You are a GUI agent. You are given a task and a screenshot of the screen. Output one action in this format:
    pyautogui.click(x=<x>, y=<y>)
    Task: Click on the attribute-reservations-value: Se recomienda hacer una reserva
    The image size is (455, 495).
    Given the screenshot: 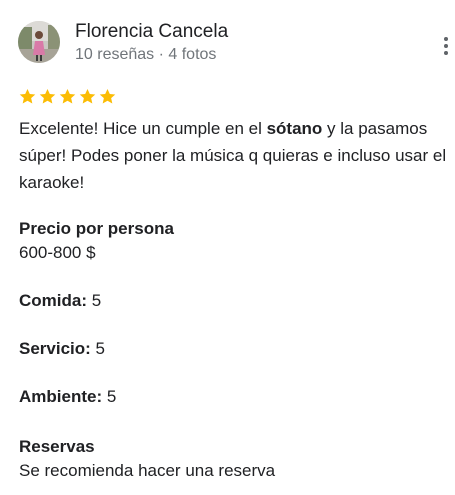 What is the action you would take?
    pyautogui.click(x=147, y=470)
    